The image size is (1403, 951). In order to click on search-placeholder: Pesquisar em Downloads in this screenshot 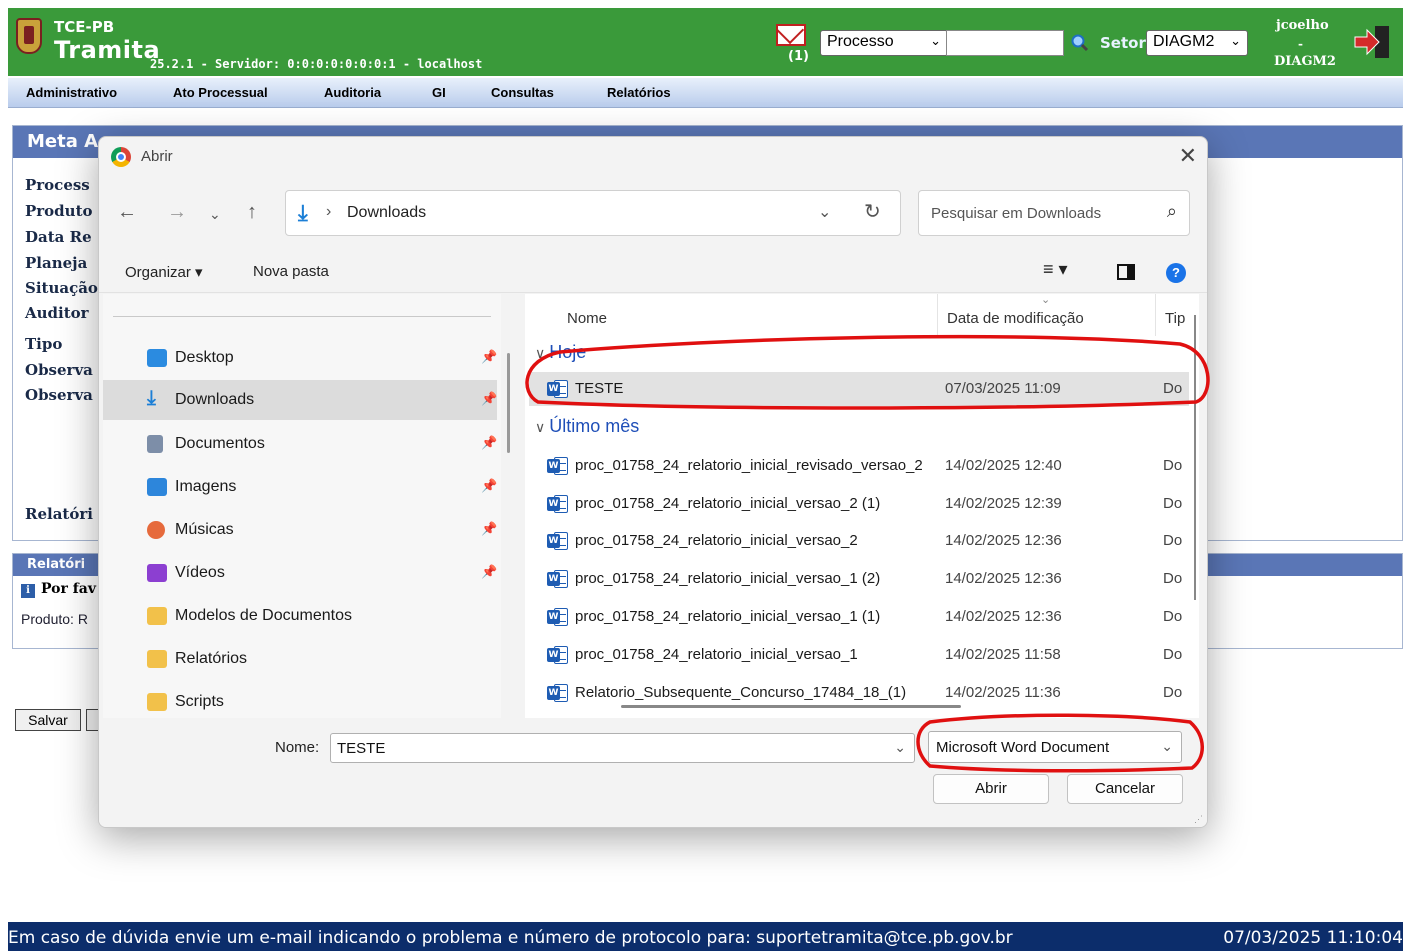, I will do `click(1016, 213)`.